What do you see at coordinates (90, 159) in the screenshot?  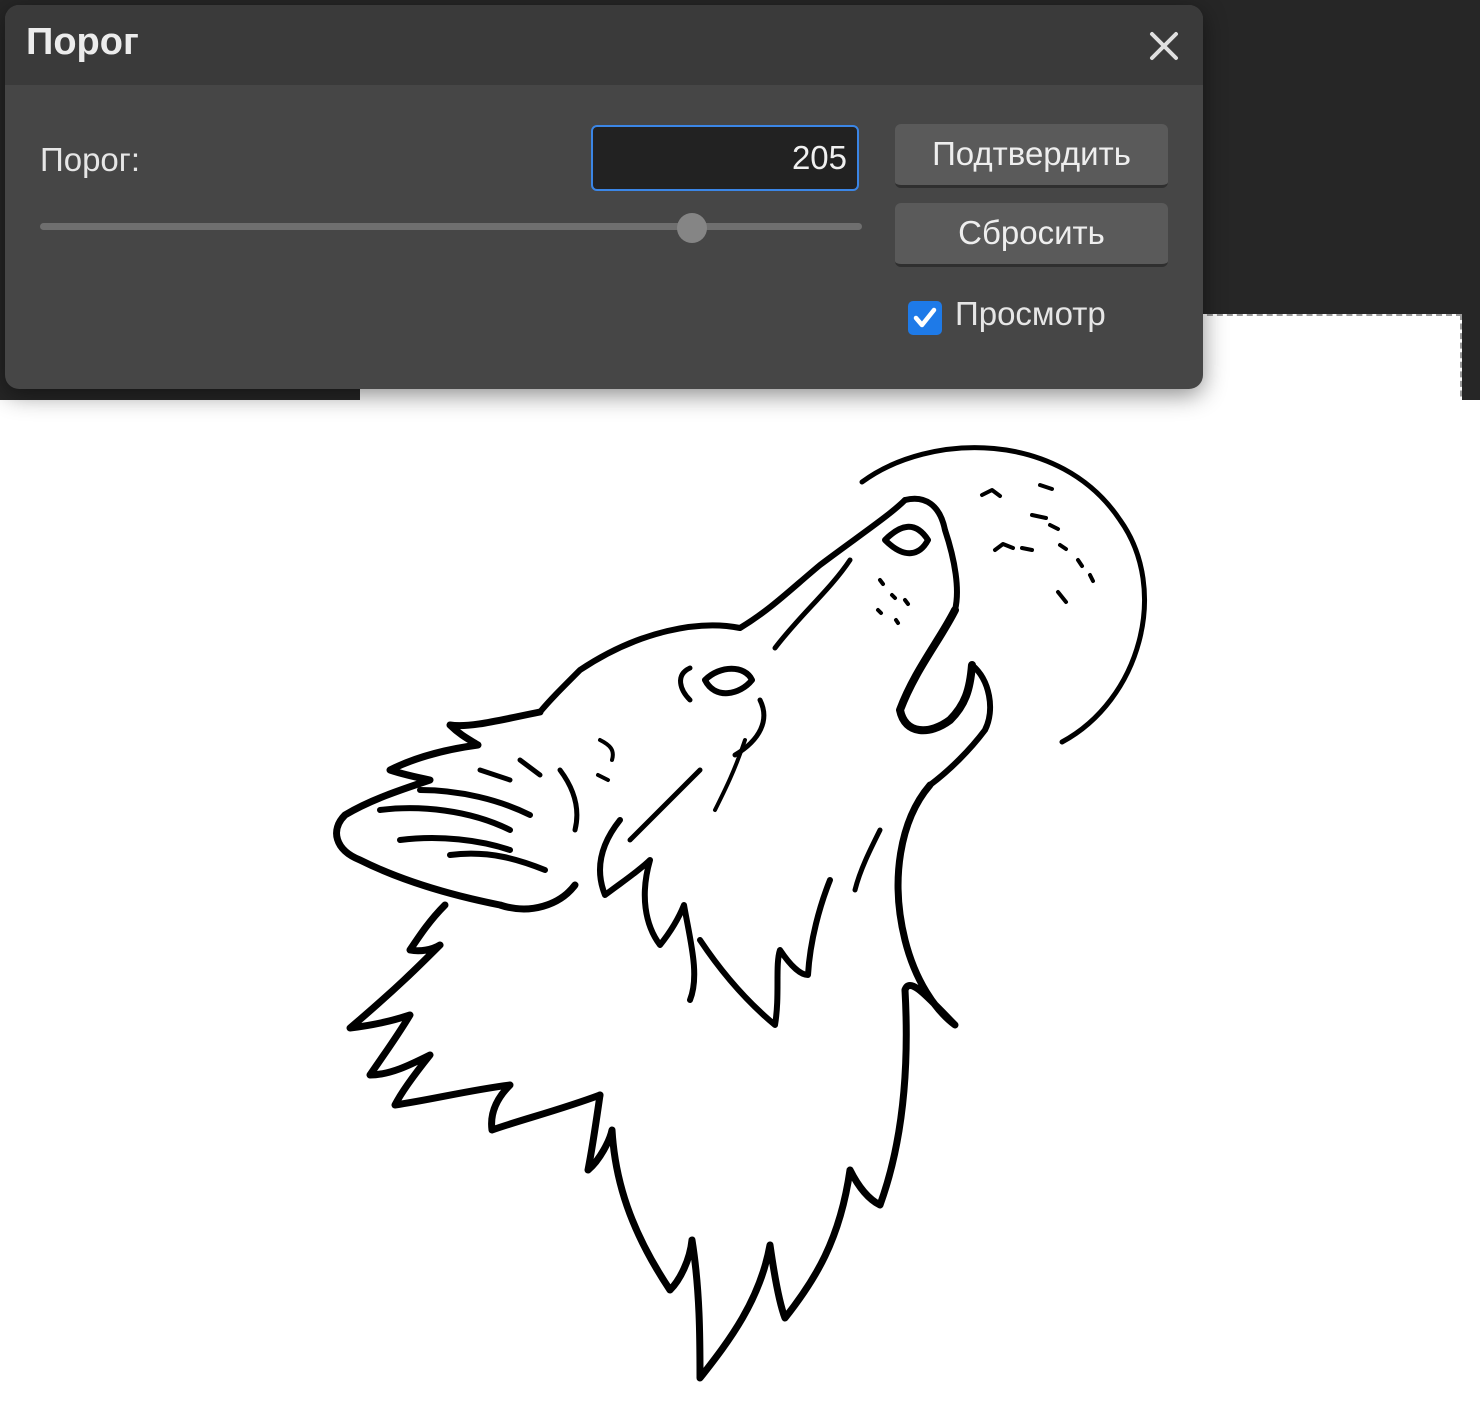 I see `threshold-label: Порог:` at bounding box center [90, 159].